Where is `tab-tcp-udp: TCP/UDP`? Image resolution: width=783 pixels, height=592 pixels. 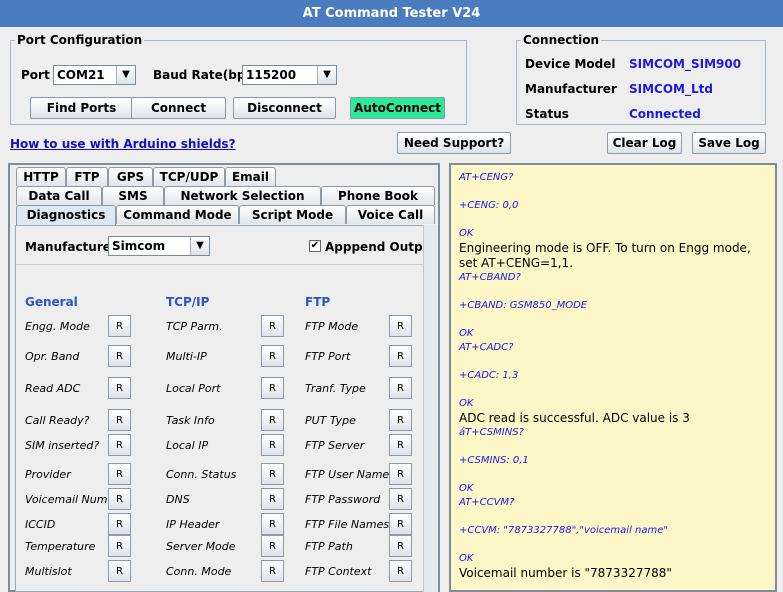 tab-tcp-udp: TCP/UDP is located at coordinates (189, 176).